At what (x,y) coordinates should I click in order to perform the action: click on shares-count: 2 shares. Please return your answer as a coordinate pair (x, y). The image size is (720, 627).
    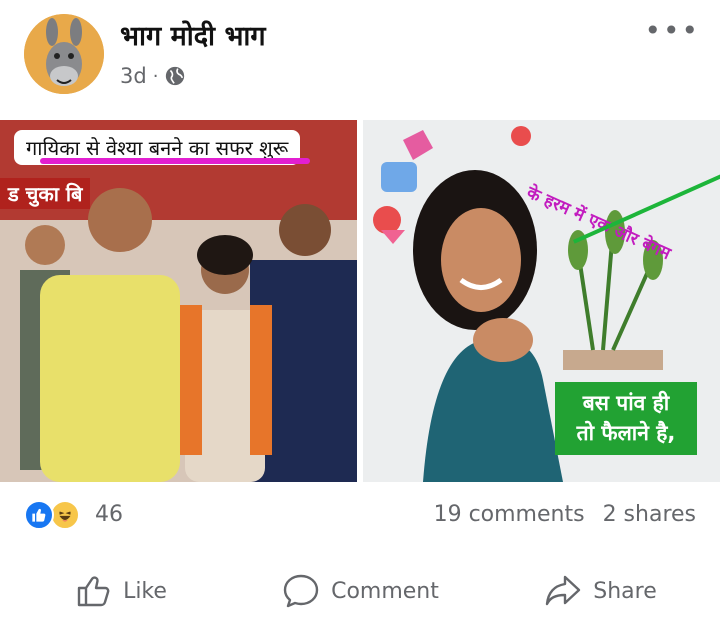
    Looking at the image, I should click on (649, 514).